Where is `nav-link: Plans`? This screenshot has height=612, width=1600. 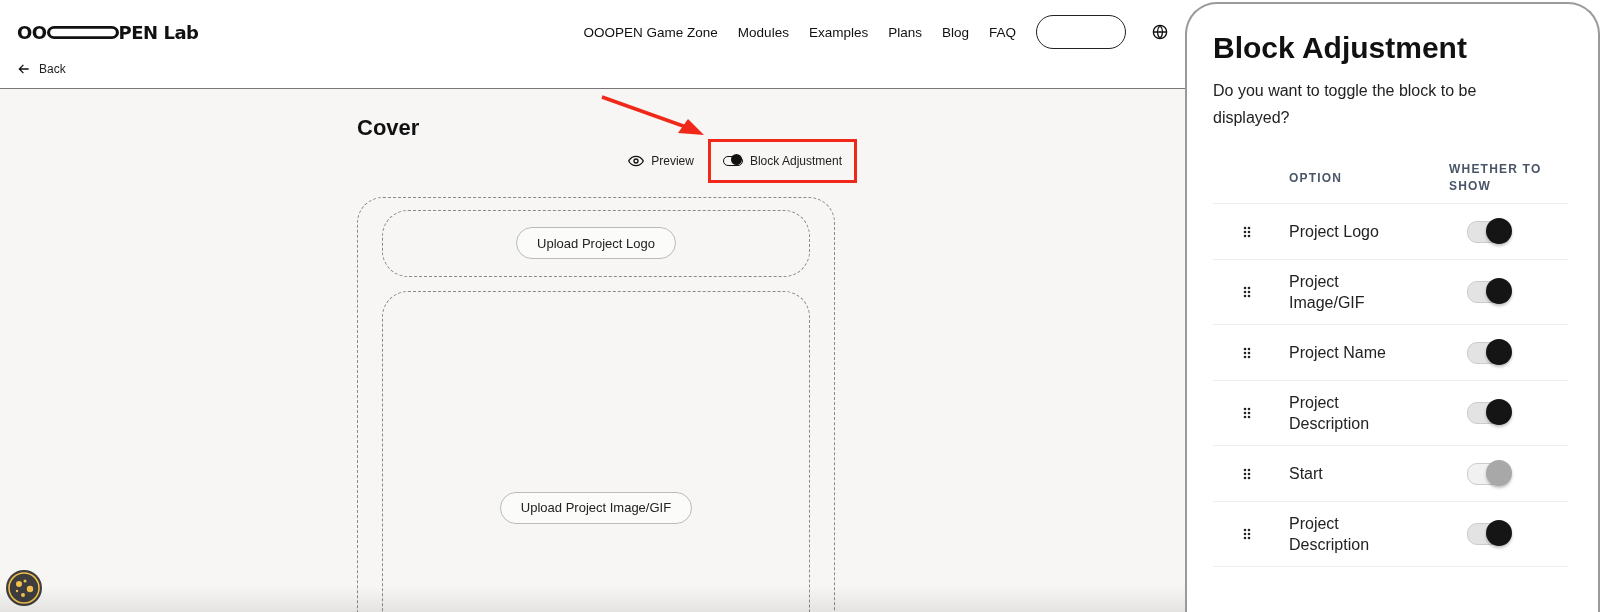
nav-link: Plans is located at coordinates (905, 32).